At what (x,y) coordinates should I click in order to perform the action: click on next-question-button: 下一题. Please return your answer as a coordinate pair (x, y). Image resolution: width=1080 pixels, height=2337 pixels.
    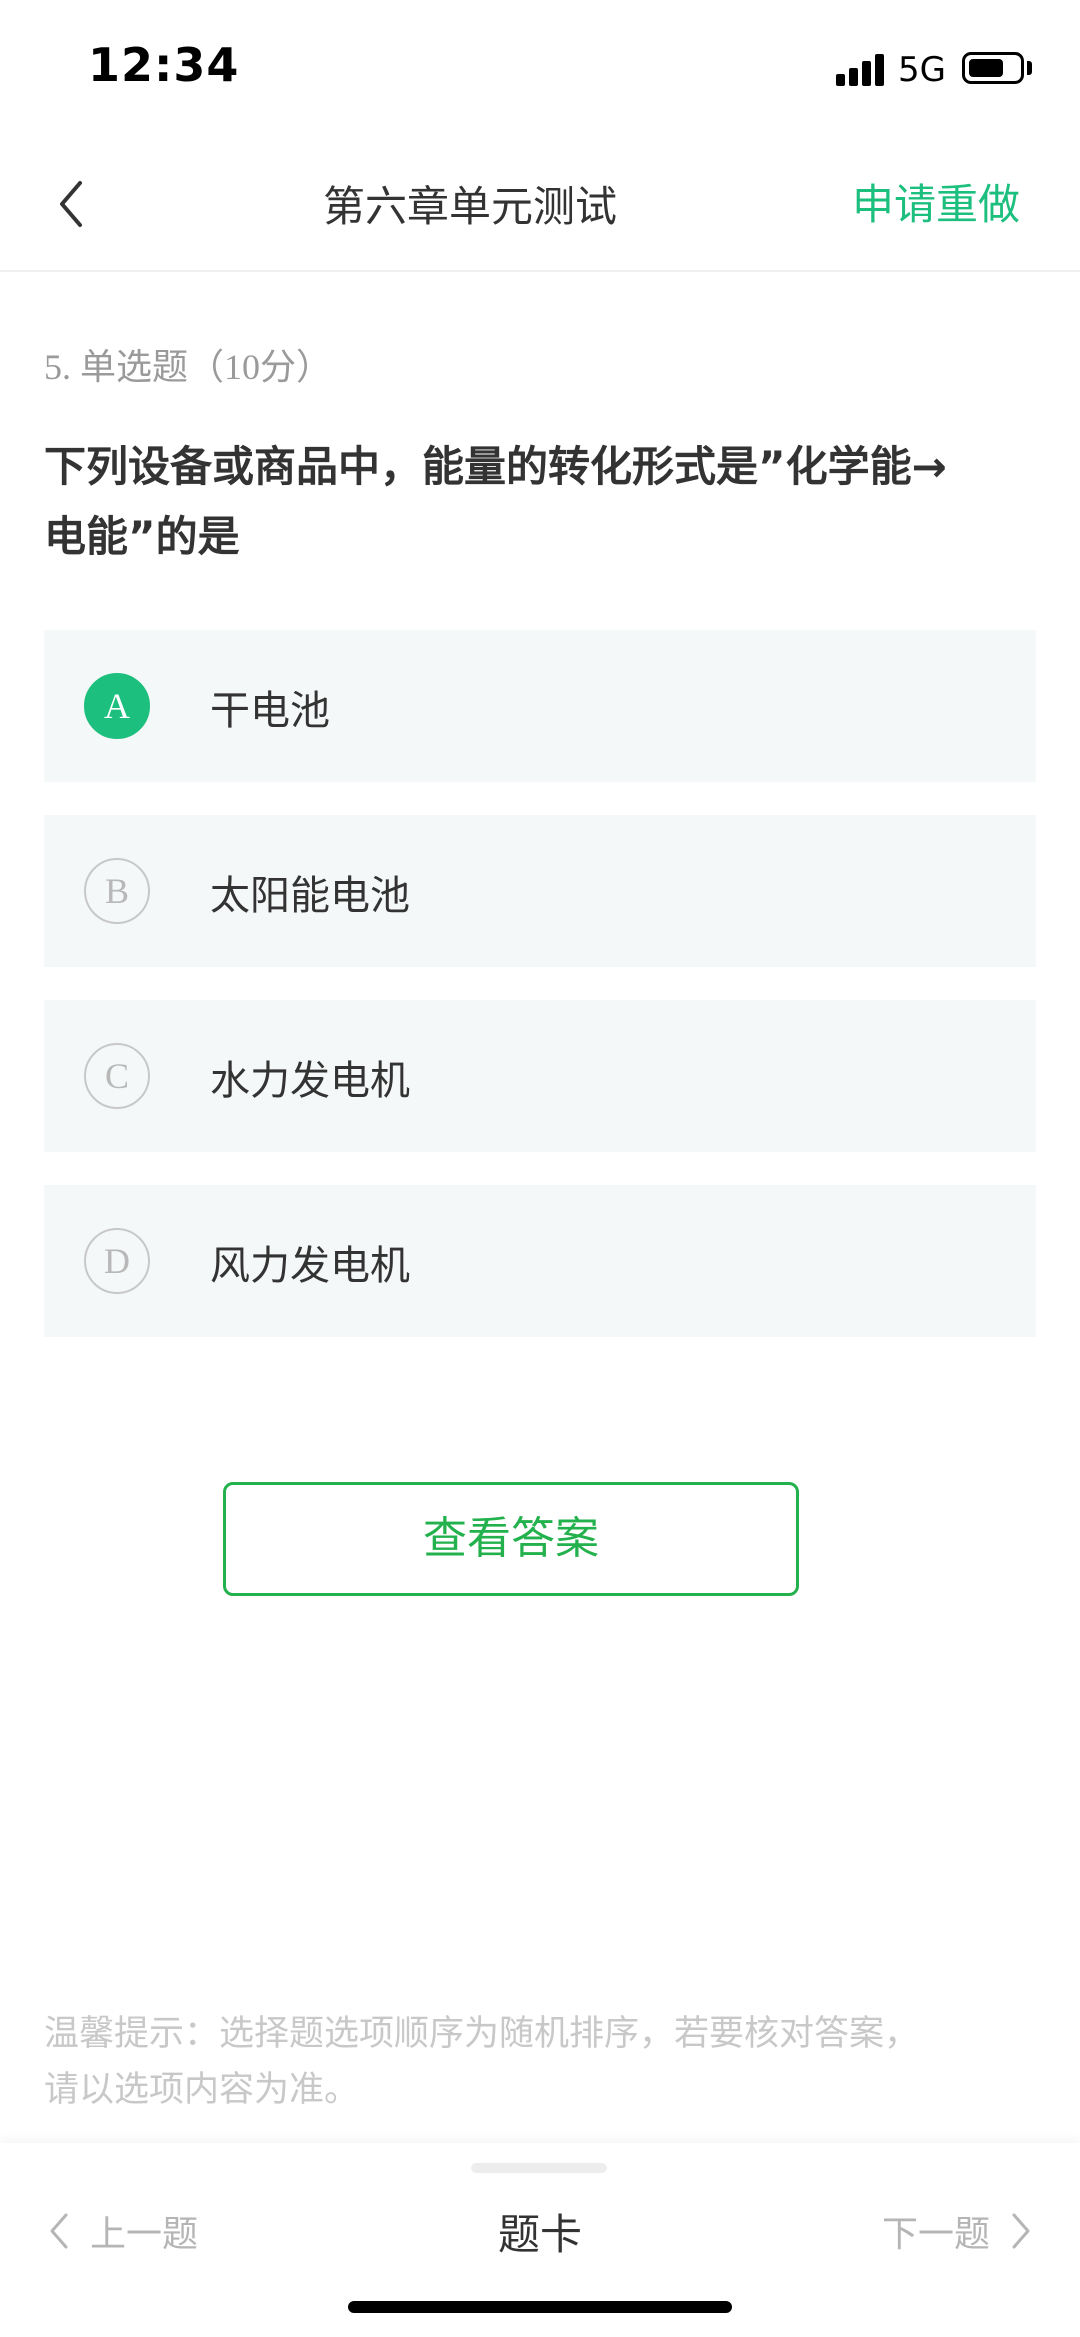
    Looking at the image, I should click on (957, 2231).